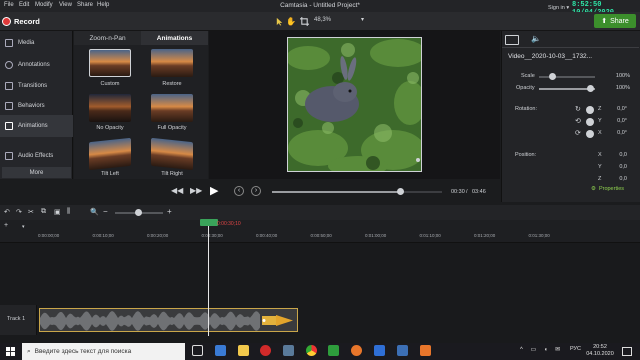 The width and height of the screenshot is (640, 360). I want to click on pan-hand-icon: ✋, so click(291, 21).